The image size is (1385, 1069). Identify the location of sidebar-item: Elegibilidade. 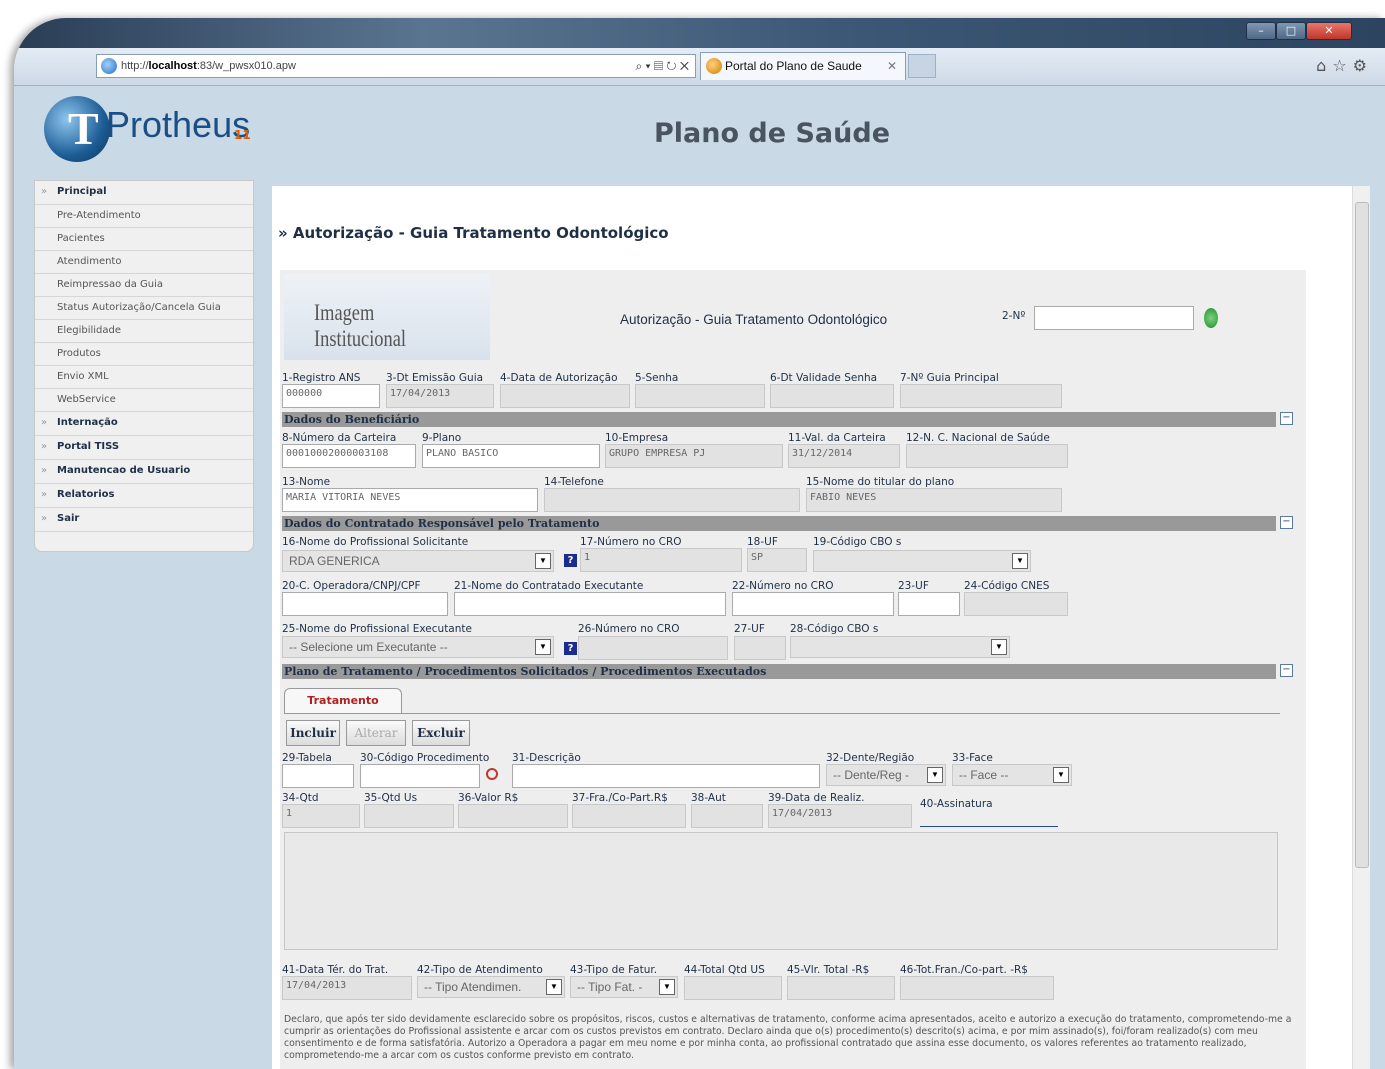
(144, 331).